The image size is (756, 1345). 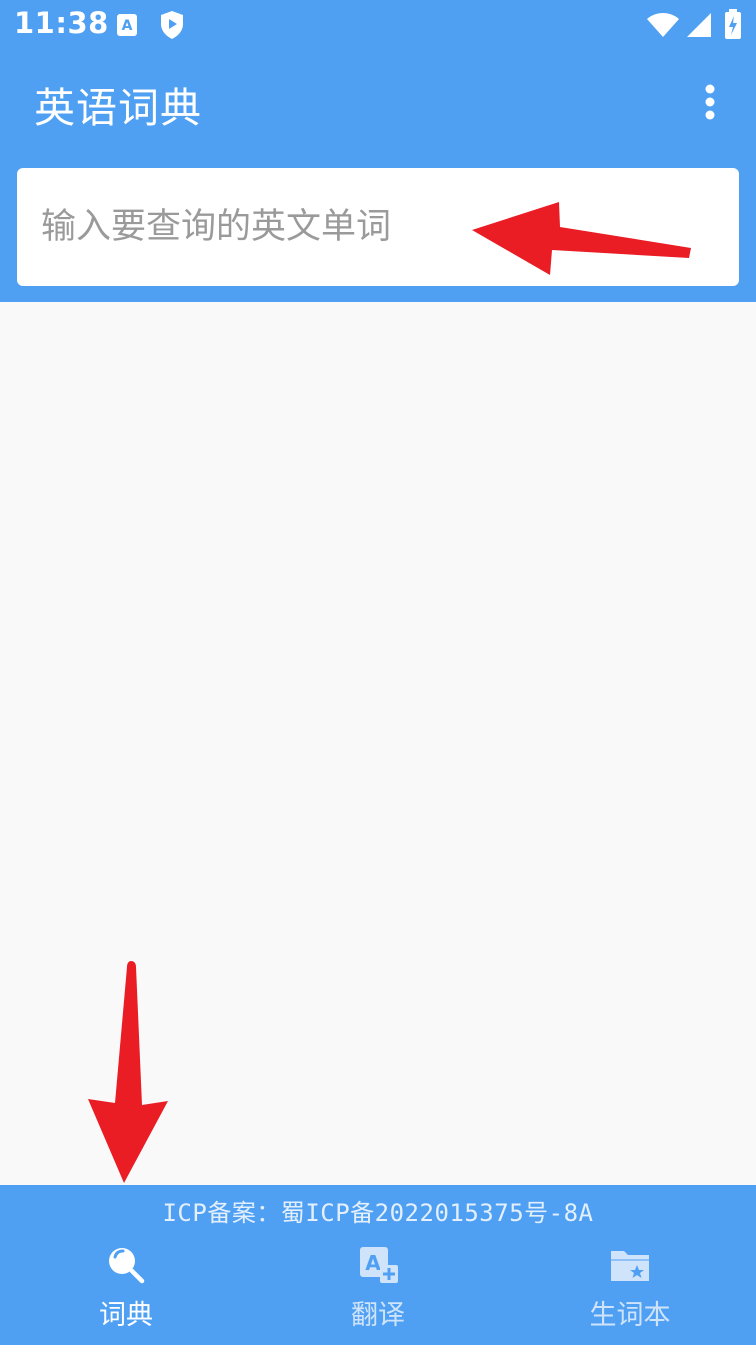 What do you see at coordinates (378, 1213) in the screenshot?
I see `icp-record-text: ICP备案：蜀ICP备2022015375号-8A` at bounding box center [378, 1213].